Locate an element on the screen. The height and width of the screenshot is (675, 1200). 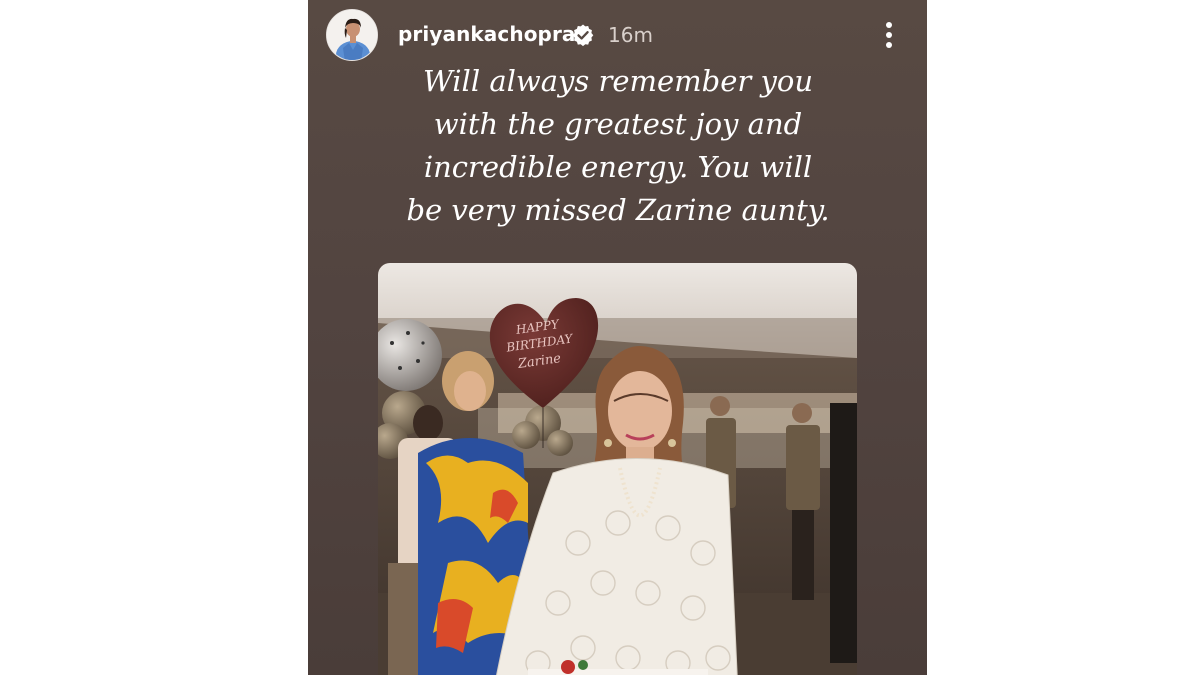
caption-line: with the greatest joy and is located at coordinates (618, 124).